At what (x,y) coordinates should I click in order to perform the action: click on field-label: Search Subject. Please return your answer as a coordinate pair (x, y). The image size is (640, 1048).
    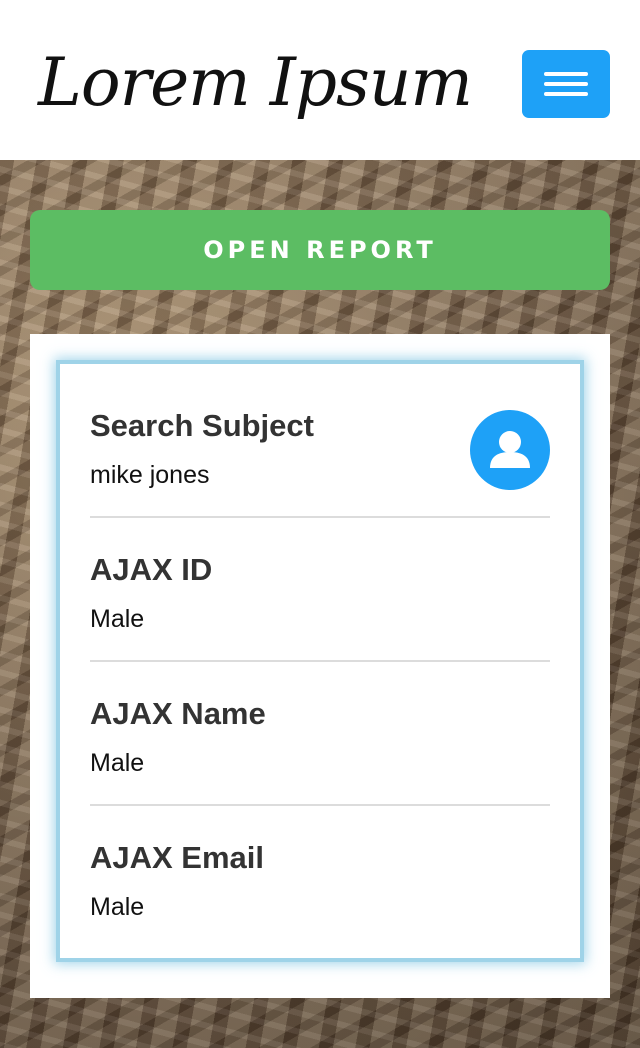
    Looking at the image, I should click on (202, 425).